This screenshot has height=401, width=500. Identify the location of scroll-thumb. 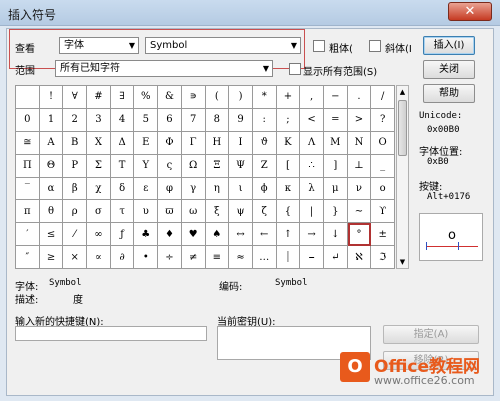
(402, 128).